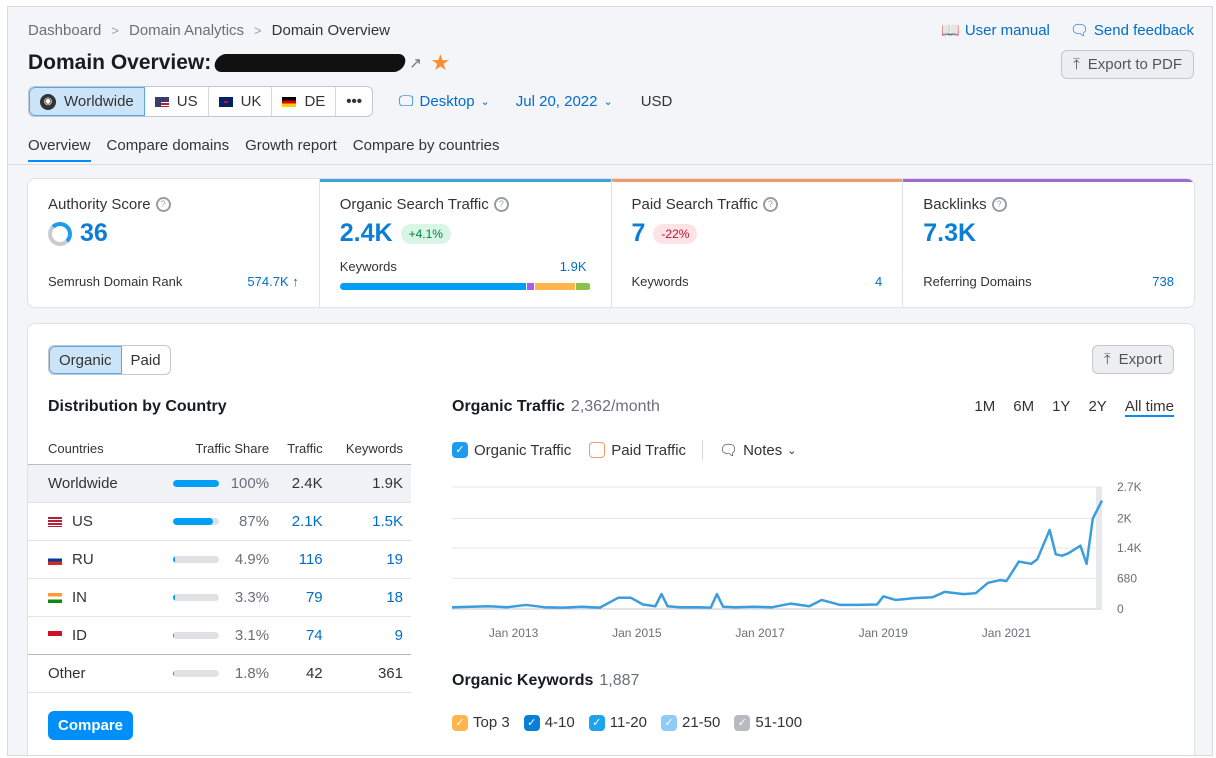 The width and height of the screenshot is (1216, 758). Describe the element at coordinates (120, 62) in the screenshot. I see `page-title-text: Domain Overview:` at that location.